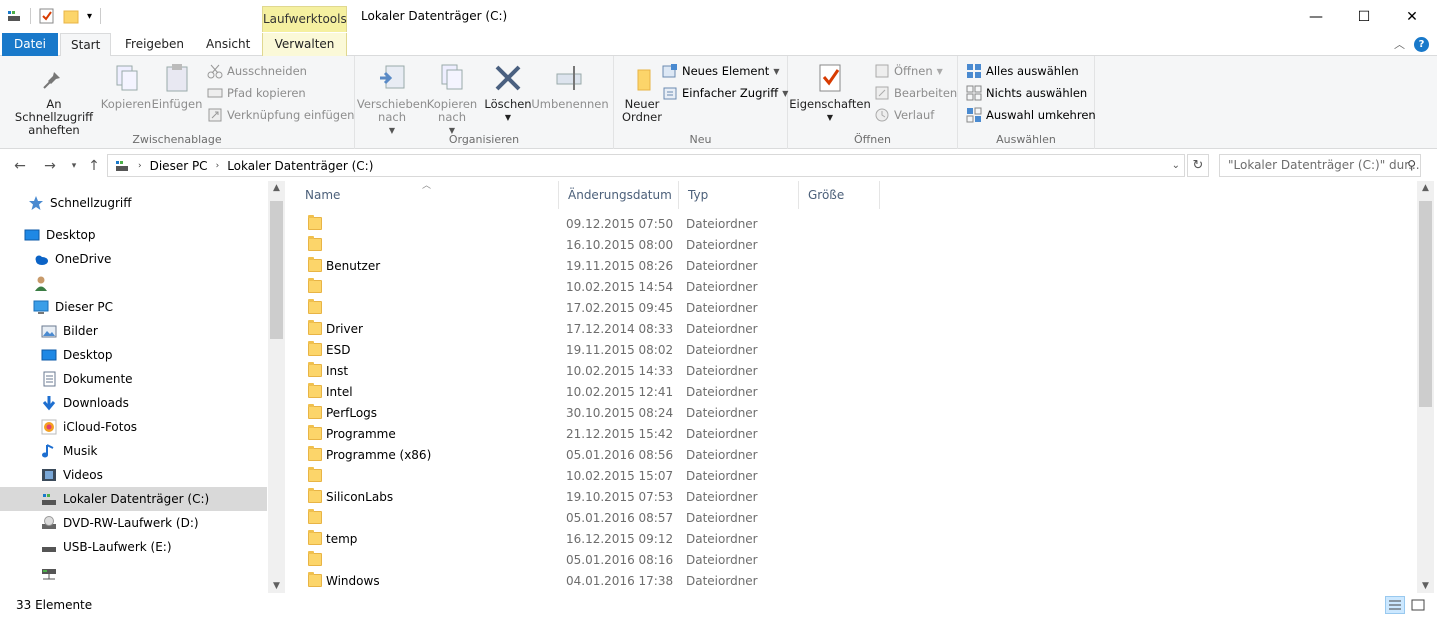  What do you see at coordinates (845, 329) in the screenshot?
I see `file-row: Driver 17.12.2014 08:33 Dateiordner` at bounding box center [845, 329].